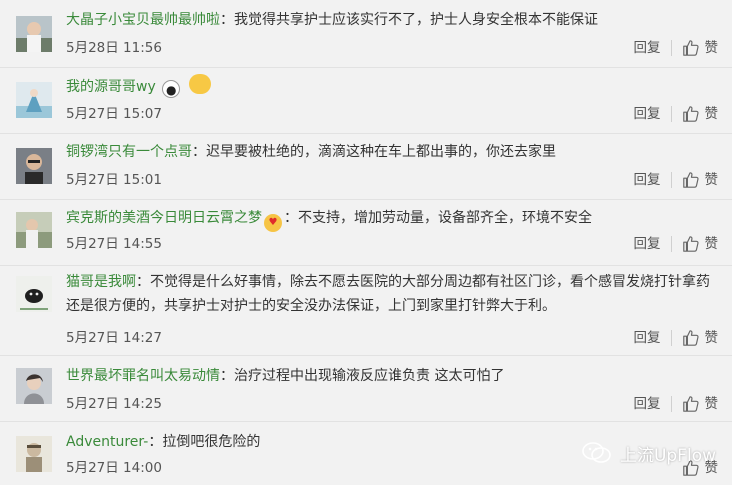 This screenshot has height=485, width=732. Describe the element at coordinates (366, 101) in the screenshot. I see `comment-item: 我的源哥哥wy ● 5月27日 15:07 回复 赞` at that location.